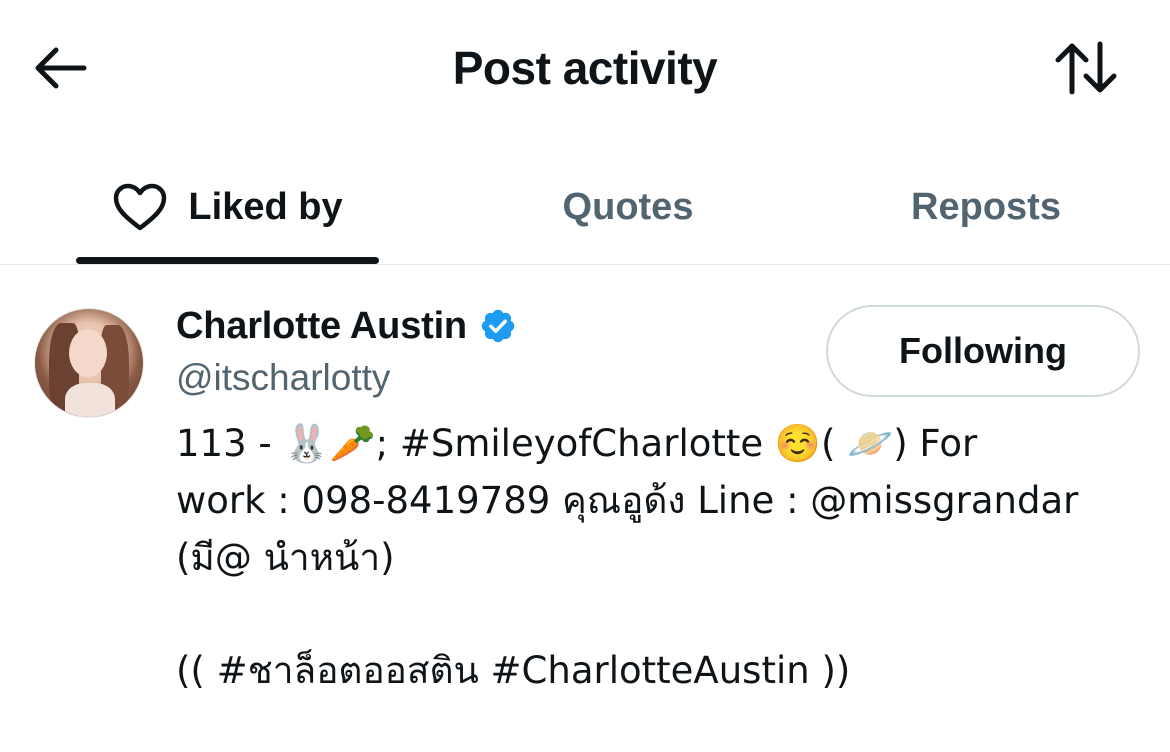 This screenshot has width=1170, height=752. I want to click on user-display-name: Charlotte Austin, so click(321, 326).